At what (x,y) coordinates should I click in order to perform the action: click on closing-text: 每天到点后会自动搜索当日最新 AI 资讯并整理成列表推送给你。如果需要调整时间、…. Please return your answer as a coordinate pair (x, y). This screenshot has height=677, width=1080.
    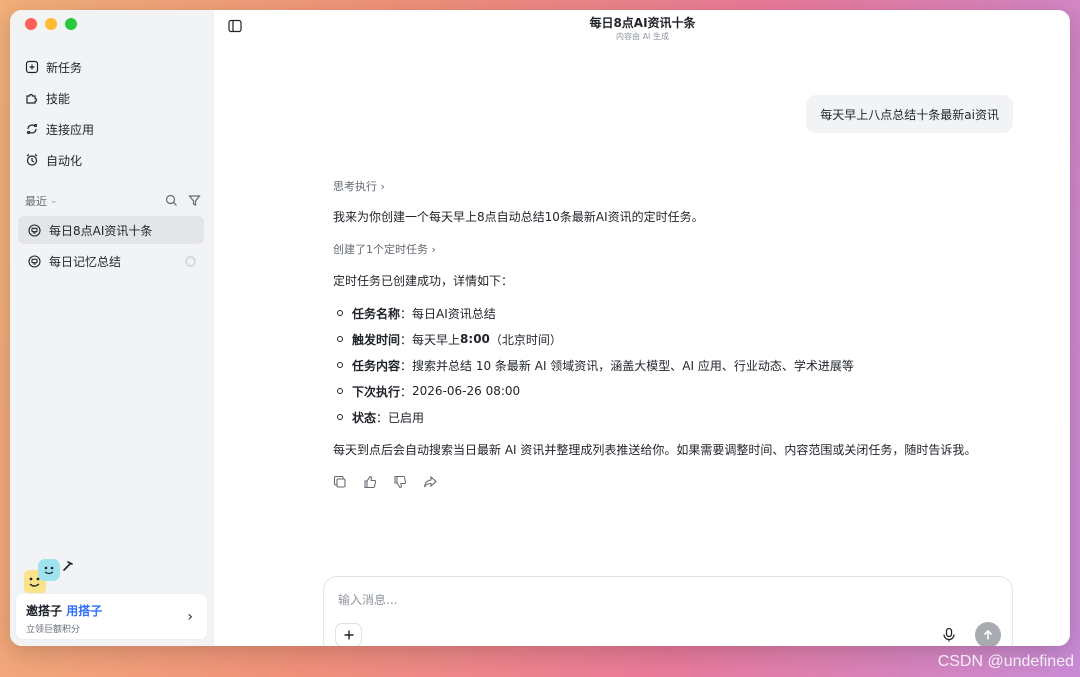
    Looking at the image, I should click on (655, 450).